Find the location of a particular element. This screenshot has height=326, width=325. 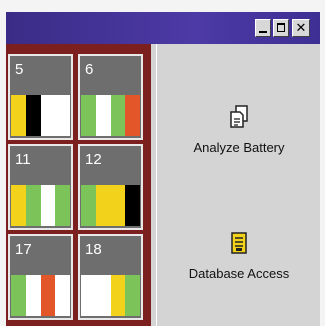

close-icon: ✕ is located at coordinates (301, 27).